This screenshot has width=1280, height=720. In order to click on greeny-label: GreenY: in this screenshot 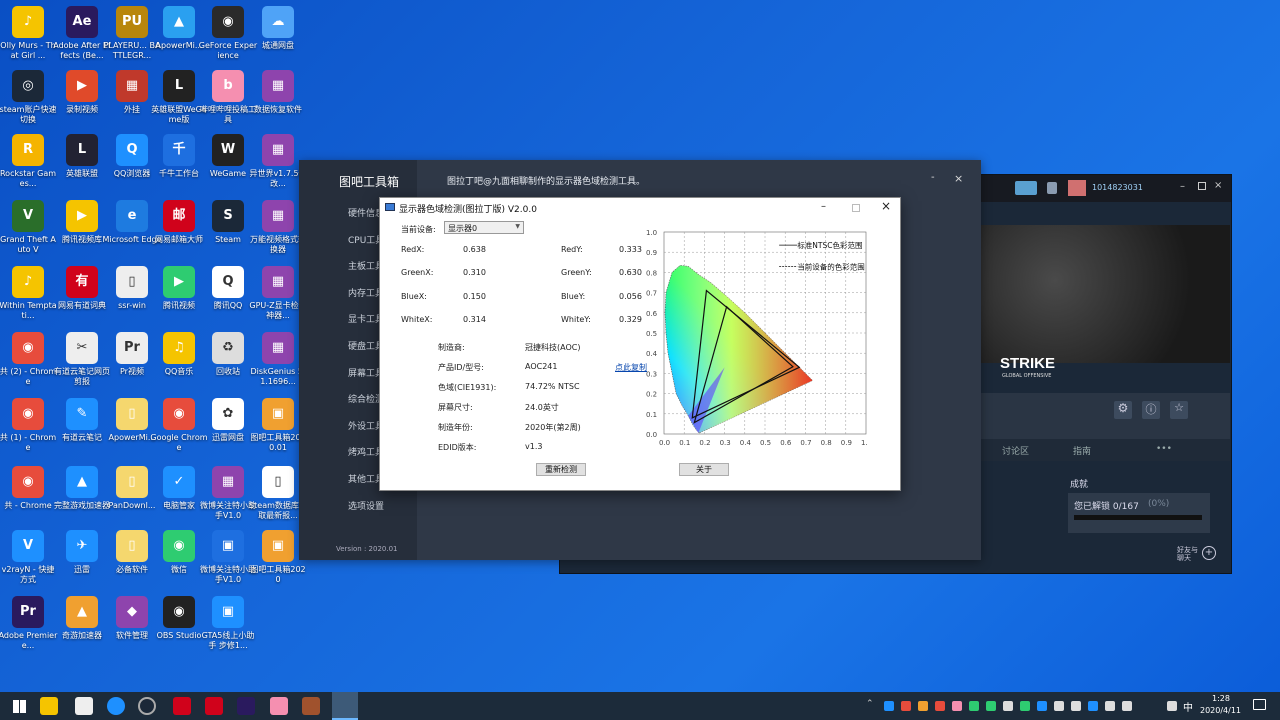, I will do `click(576, 272)`.